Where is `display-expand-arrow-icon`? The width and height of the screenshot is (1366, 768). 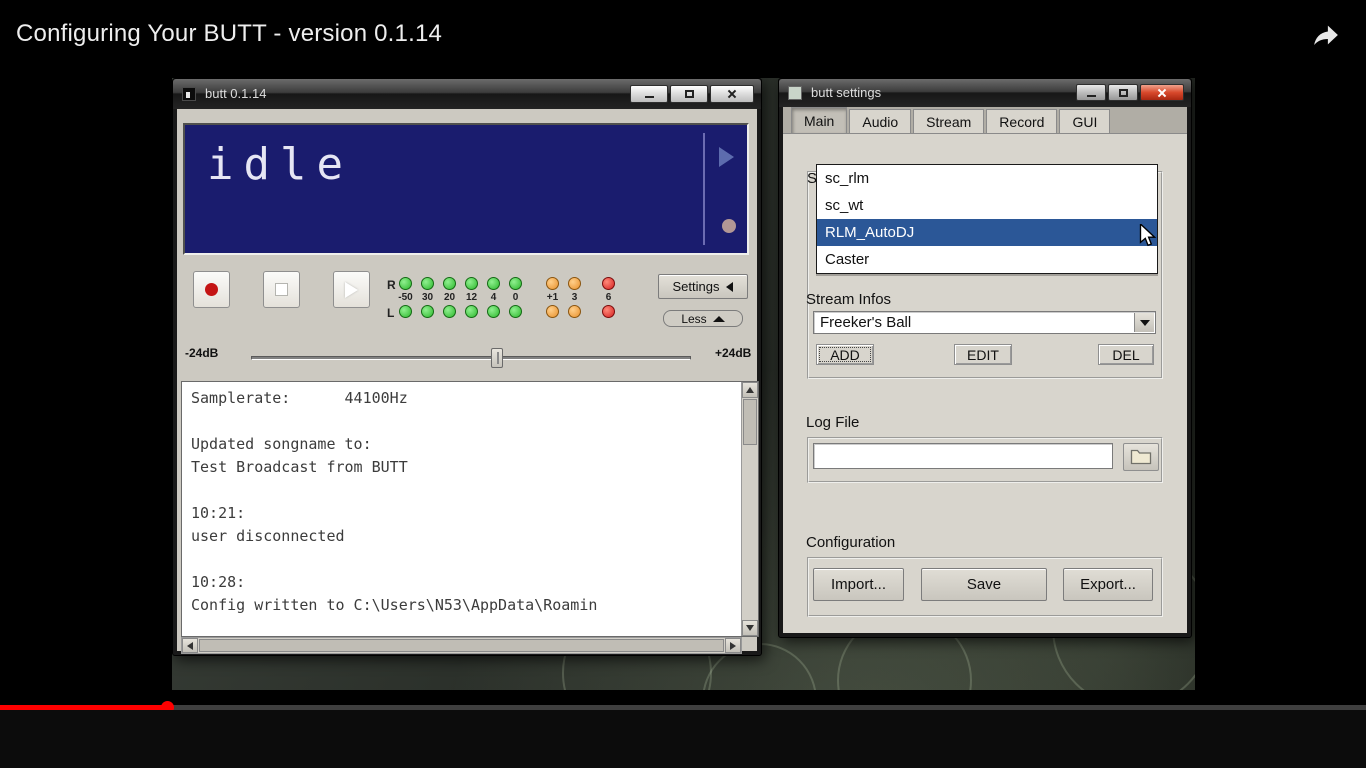 display-expand-arrow-icon is located at coordinates (726, 157).